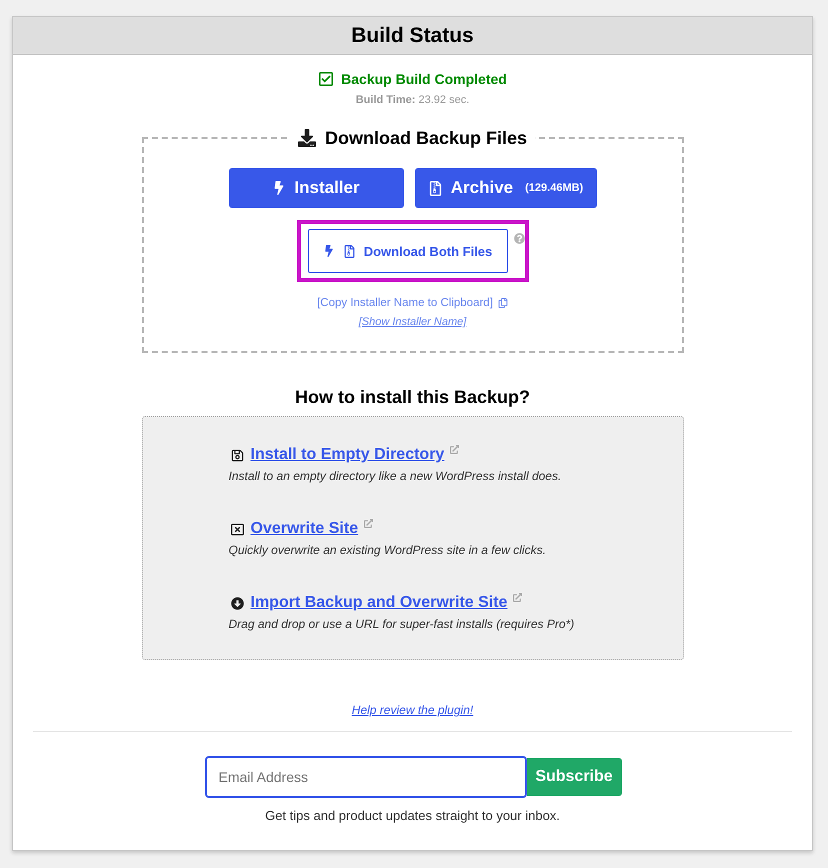 This screenshot has height=868, width=828. I want to click on show-name-link: [Show Installer Name], so click(412, 322).